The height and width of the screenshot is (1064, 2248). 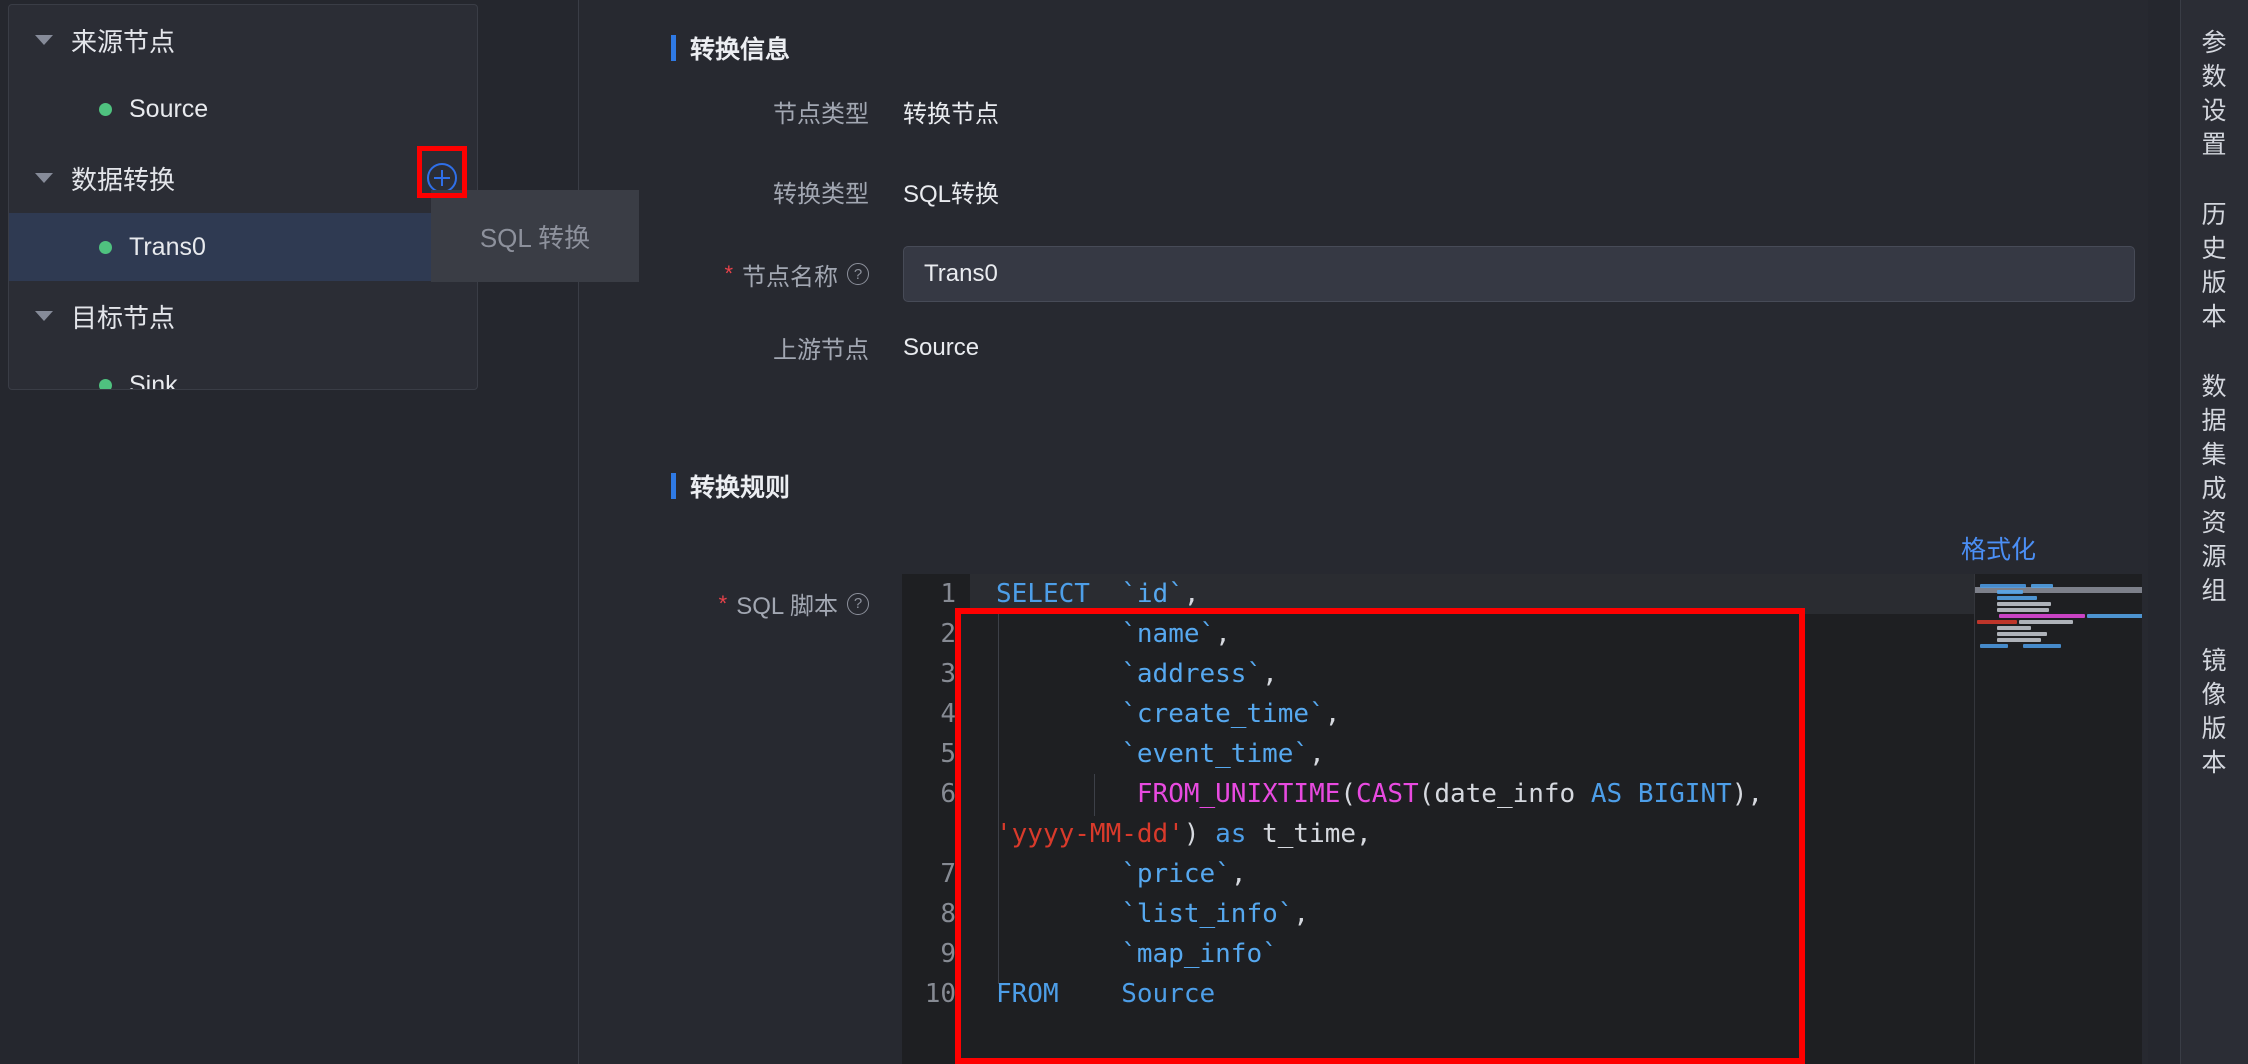 What do you see at coordinates (948, 594) in the screenshot?
I see `line-number: 1` at bounding box center [948, 594].